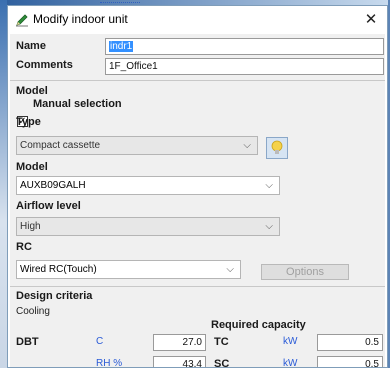 The width and height of the screenshot is (390, 368). I want to click on dialog-title: Modify indoor unit, so click(80, 19).